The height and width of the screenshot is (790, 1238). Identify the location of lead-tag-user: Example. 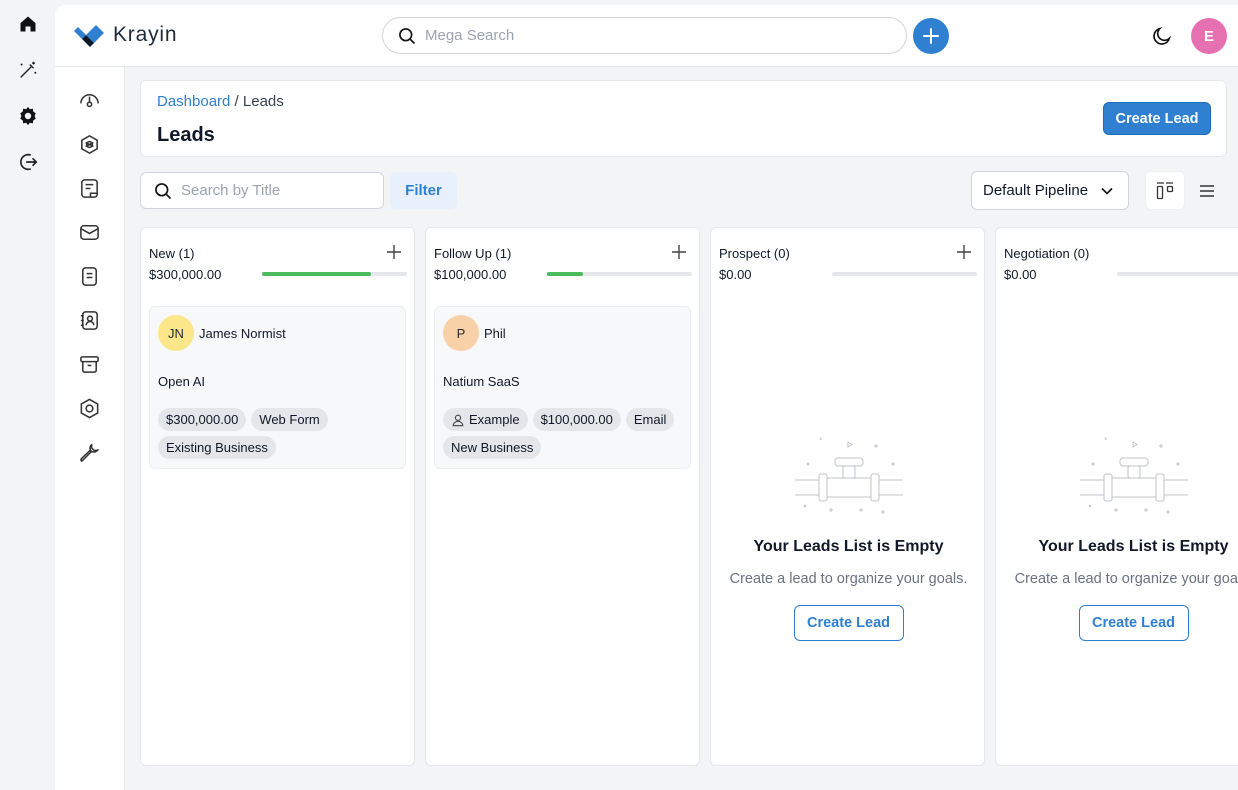
(485, 419).